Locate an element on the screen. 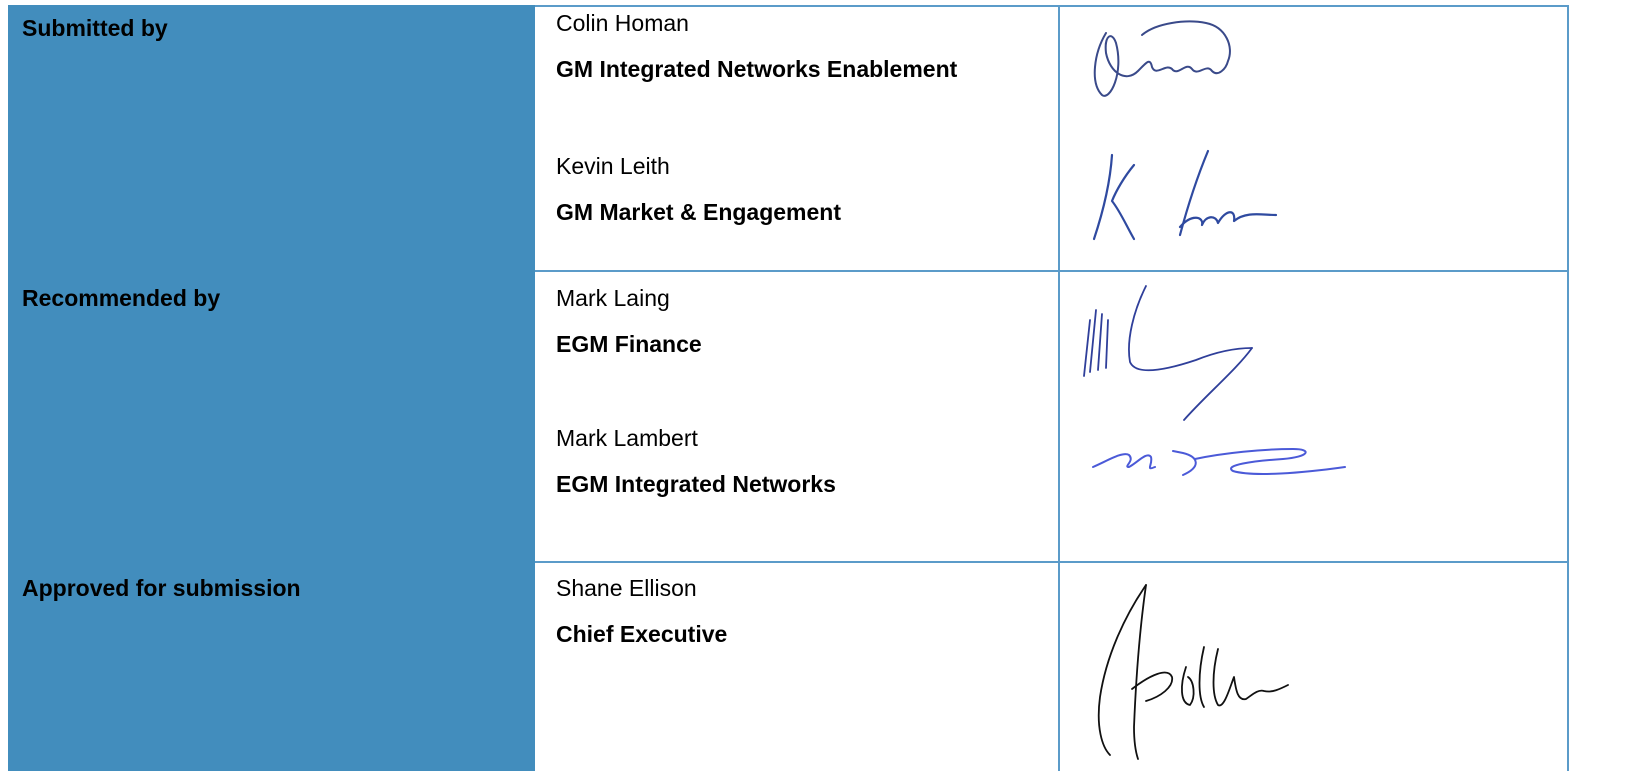 The image size is (1651, 771). table-right-border is located at coordinates (1568, 388).